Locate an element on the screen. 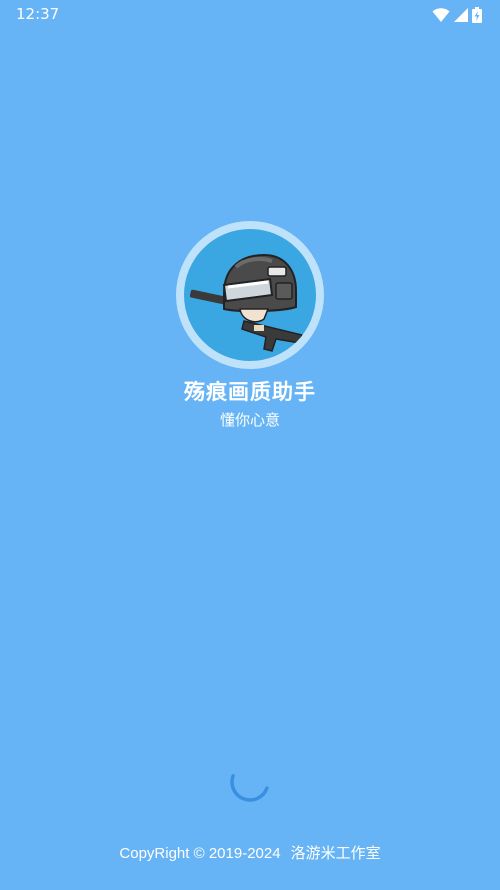  app-name: 殇痕画质助手 is located at coordinates (250, 392).